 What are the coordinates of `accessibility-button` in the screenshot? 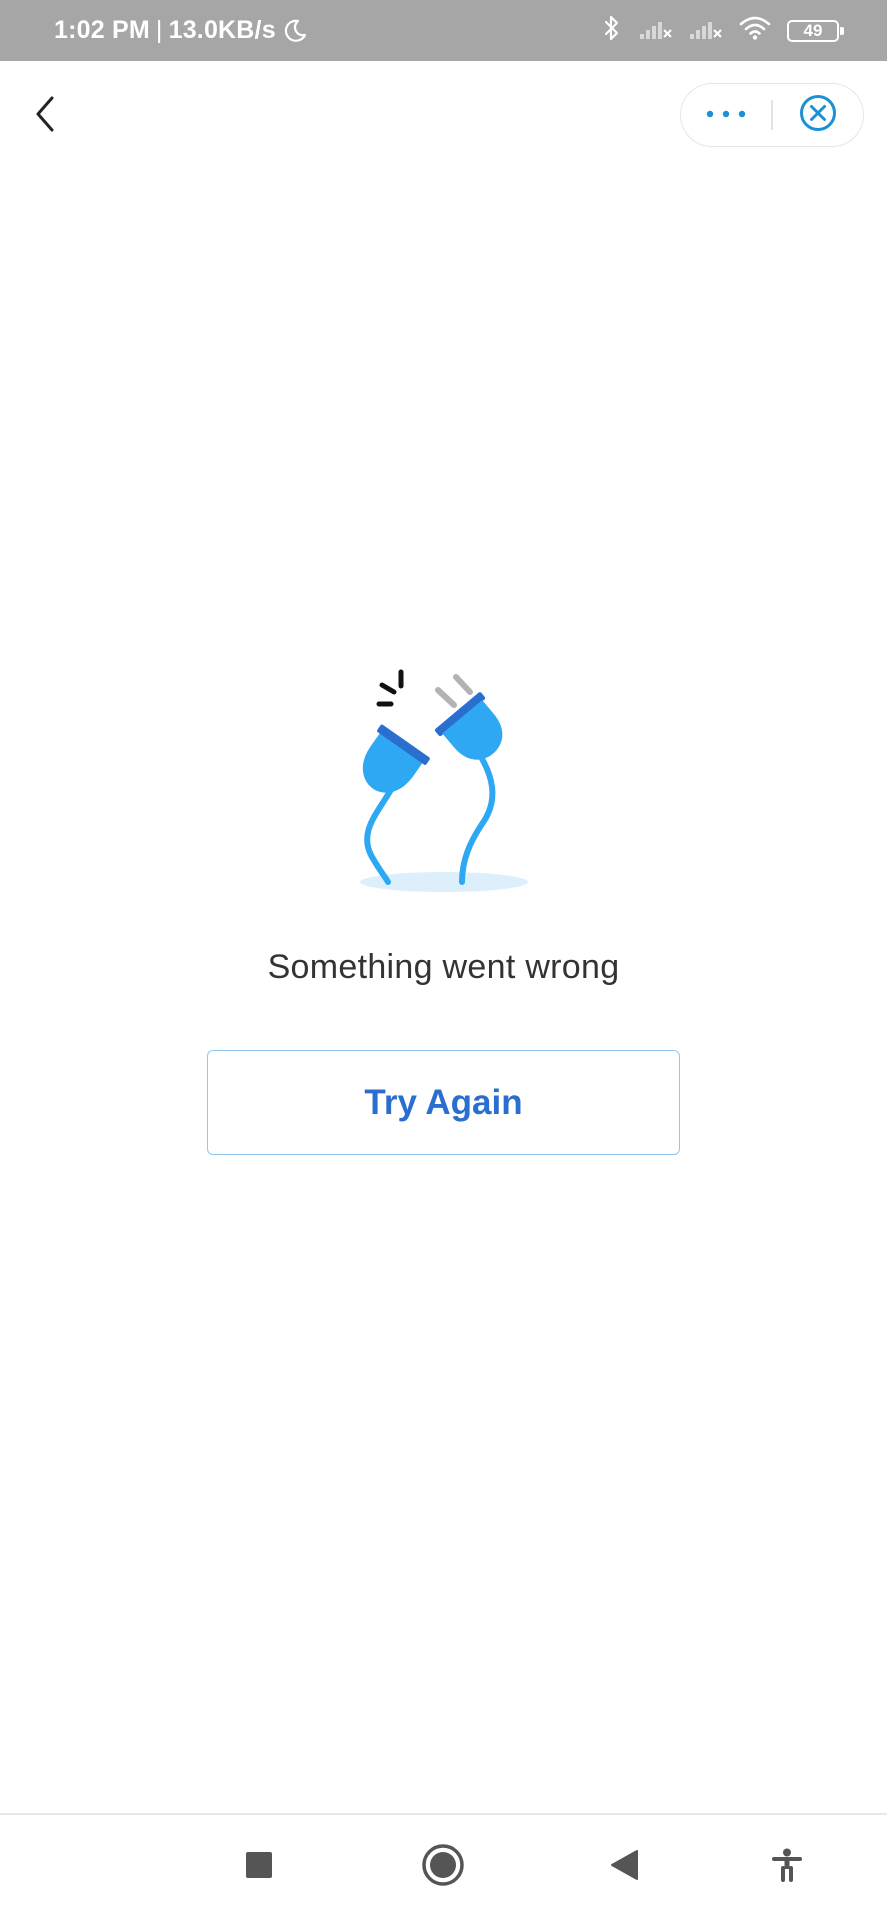 It's located at (787, 1867).